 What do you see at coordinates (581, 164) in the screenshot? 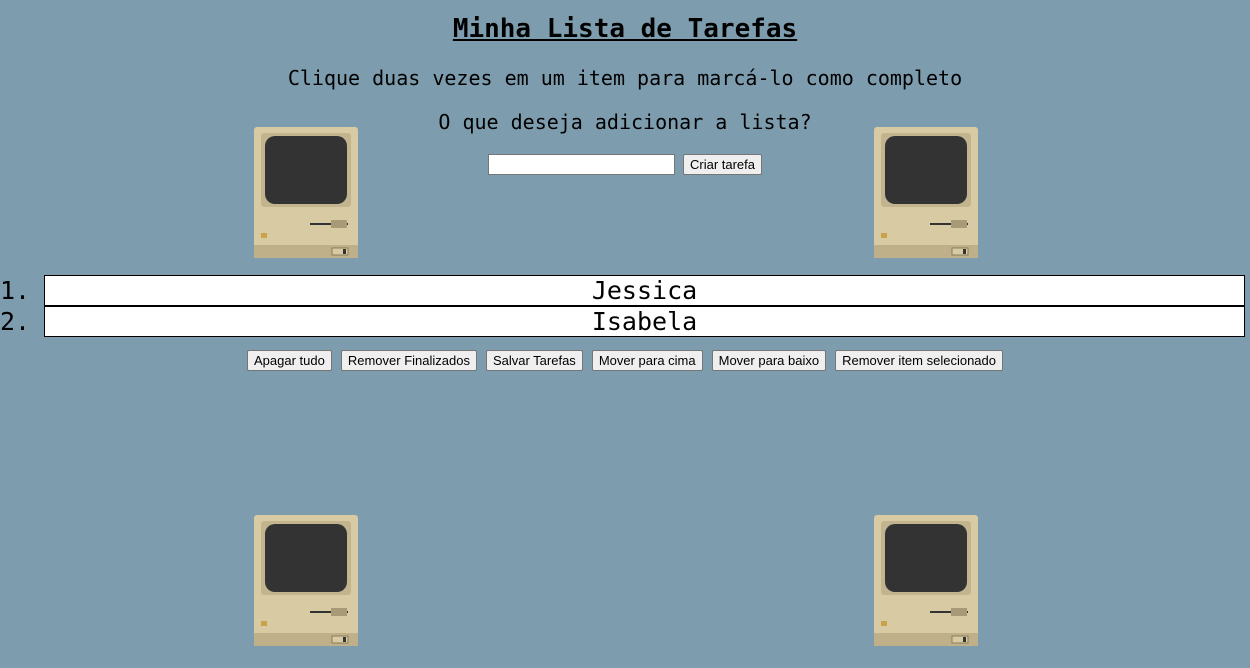
I see `task-input` at bounding box center [581, 164].